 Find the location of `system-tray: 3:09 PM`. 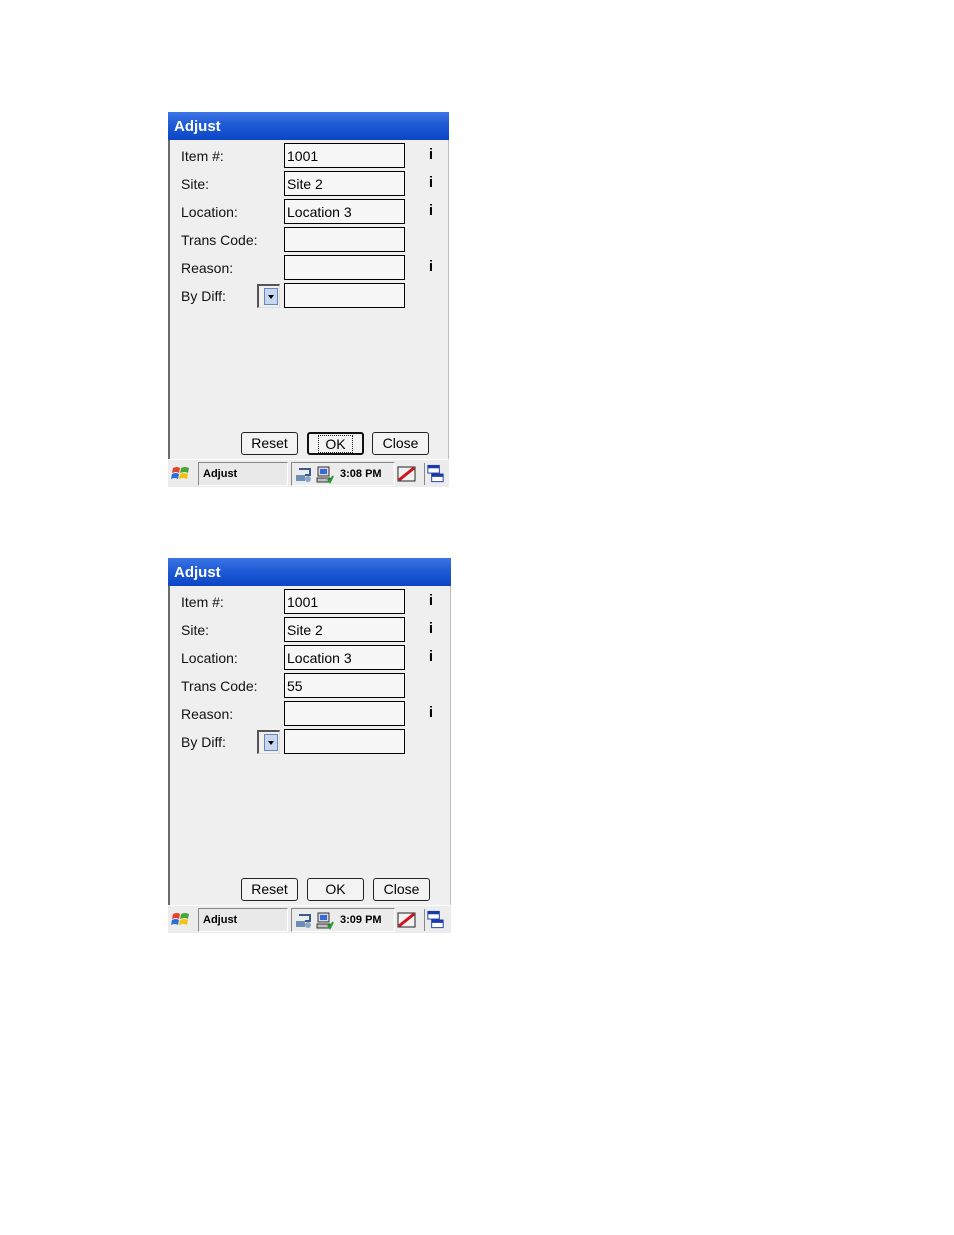

system-tray: 3:09 PM is located at coordinates (343, 920).